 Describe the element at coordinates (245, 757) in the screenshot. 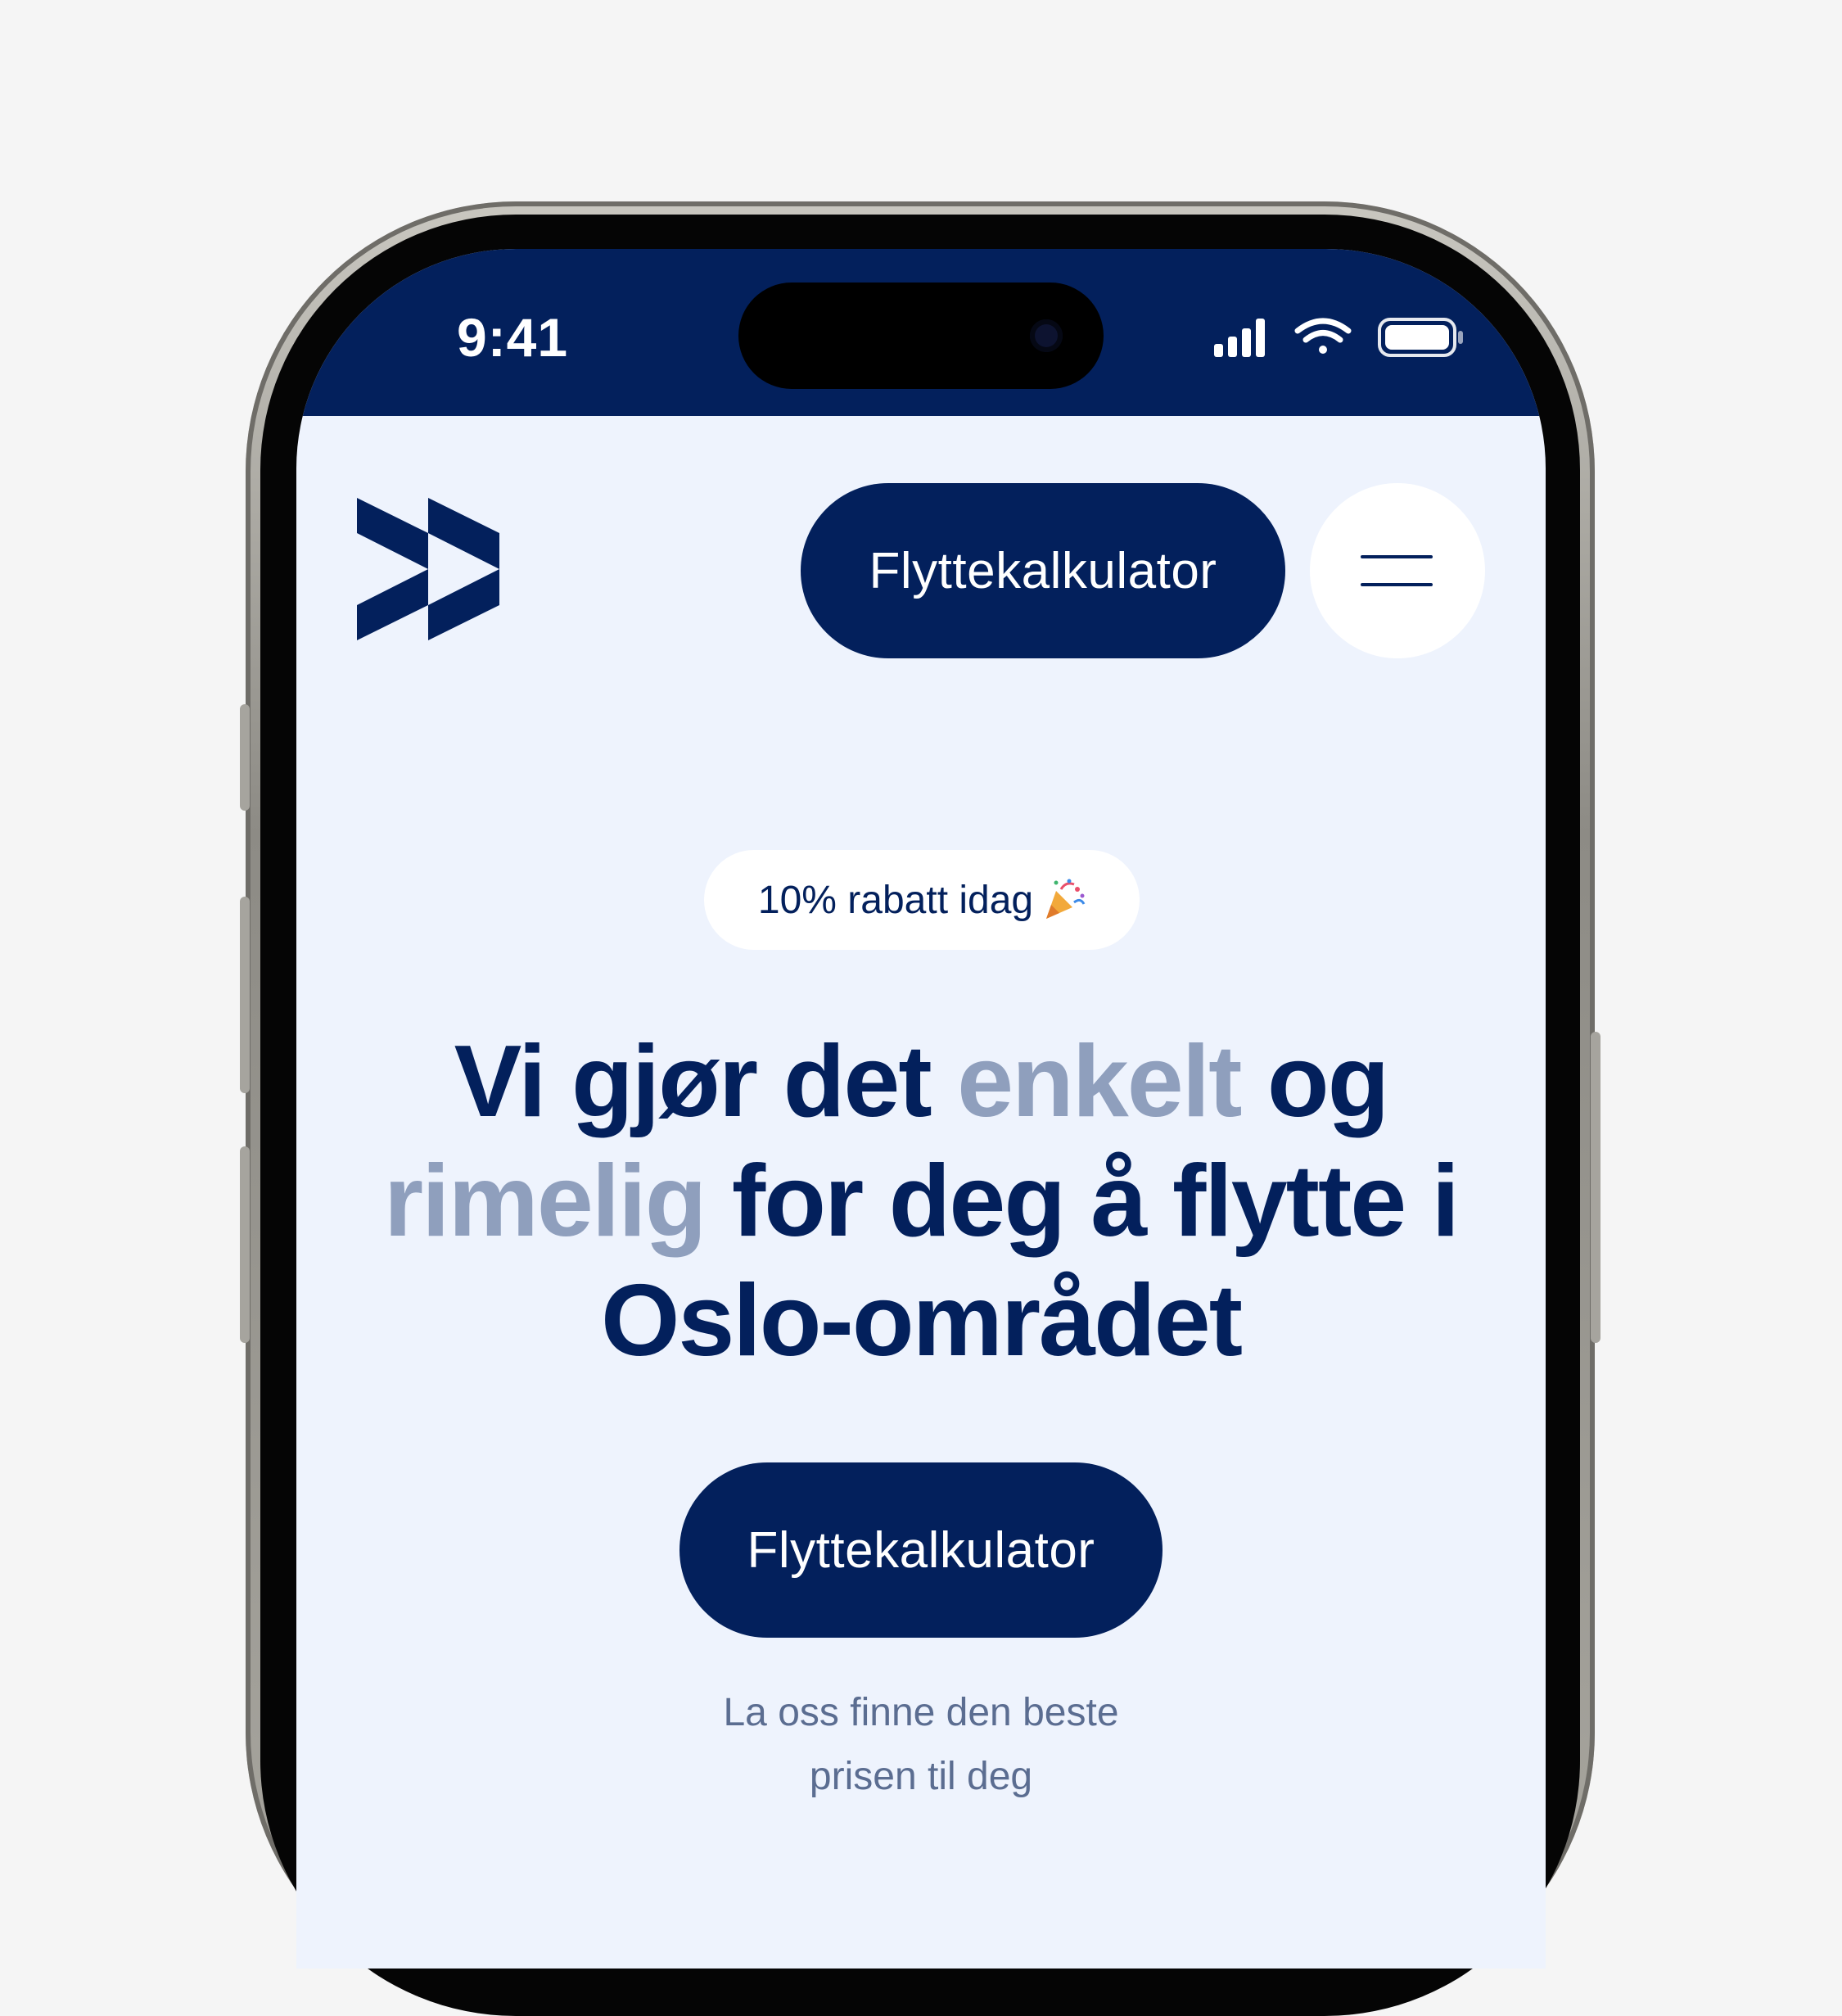

I see `action-button` at that location.